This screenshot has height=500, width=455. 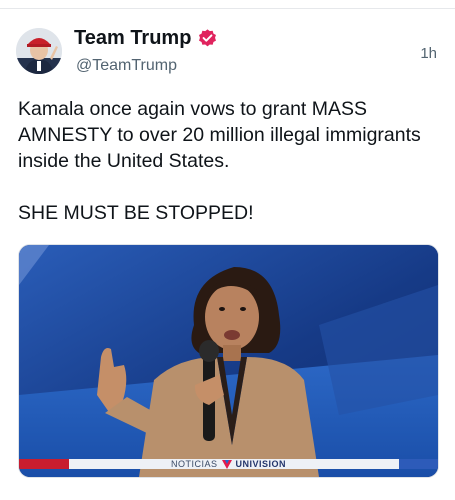 What do you see at coordinates (261, 464) in the screenshot?
I see `lower-third-brand: UNIVISION` at bounding box center [261, 464].